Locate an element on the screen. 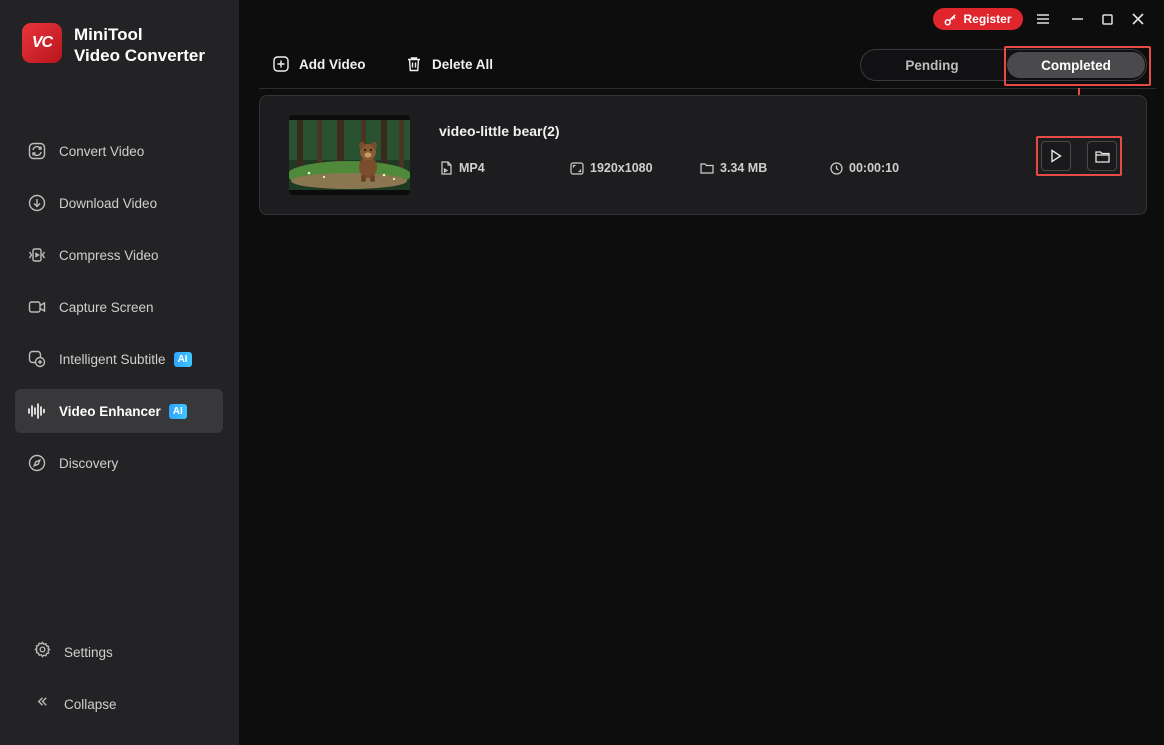  download-icon is located at coordinates (37, 203).